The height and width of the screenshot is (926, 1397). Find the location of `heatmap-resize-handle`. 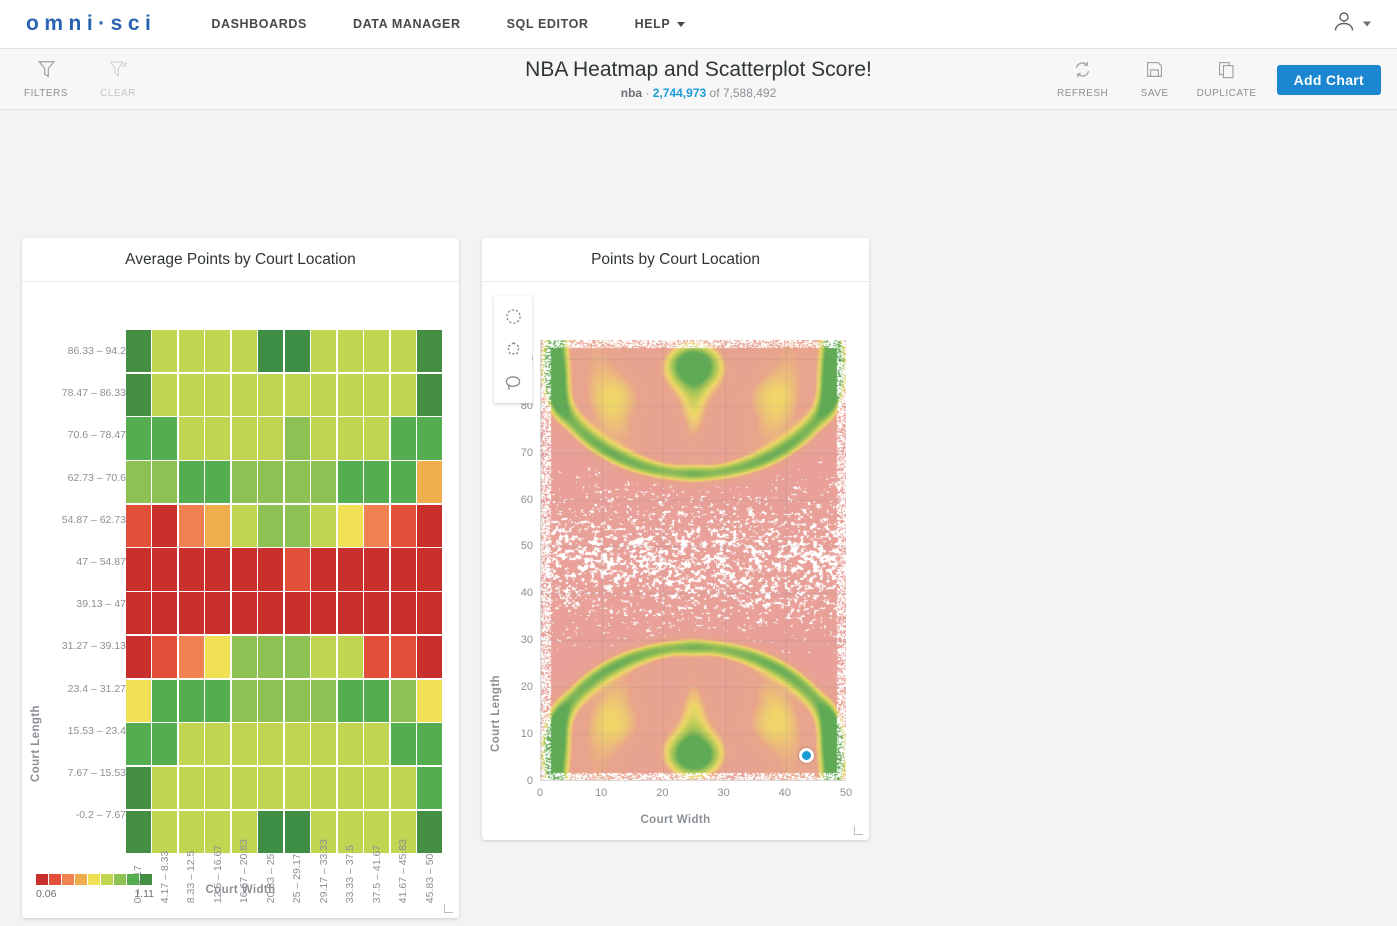

heatmap-resize-handle is located at coordinates (448, 908).